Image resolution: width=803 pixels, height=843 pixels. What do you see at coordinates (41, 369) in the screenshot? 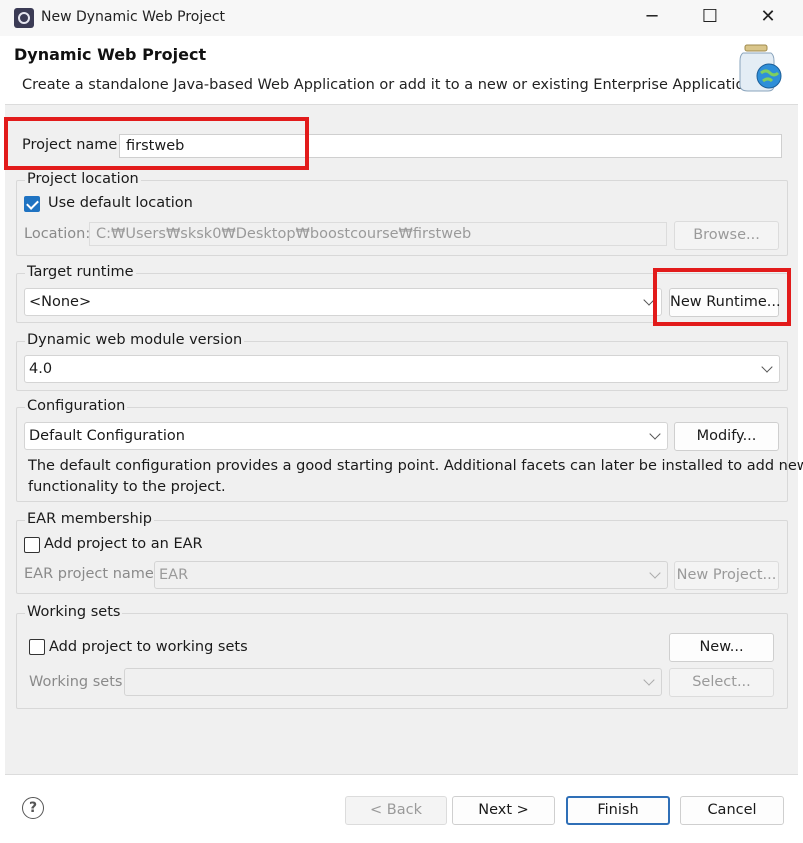
I see `web-module-value: 4.0` at bounding box center [41, 369].